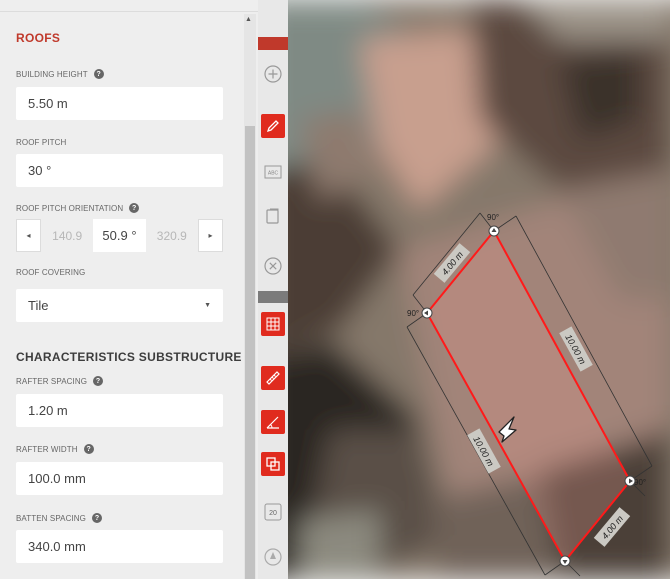 Image resolution: width=670 pixels, height=579 pixels. I want to click on angle-label-top: 90°, so click(493, 217).